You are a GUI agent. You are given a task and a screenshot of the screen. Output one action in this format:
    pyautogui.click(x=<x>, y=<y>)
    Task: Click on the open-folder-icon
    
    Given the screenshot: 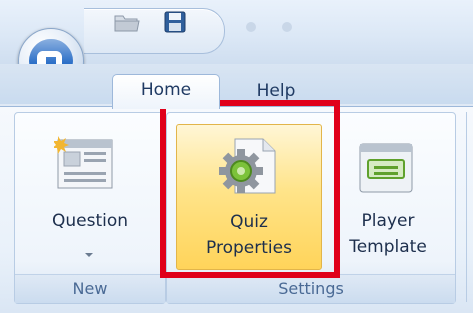 What is the action you would take?
    pyautogui.click(x=127, y=22)
    